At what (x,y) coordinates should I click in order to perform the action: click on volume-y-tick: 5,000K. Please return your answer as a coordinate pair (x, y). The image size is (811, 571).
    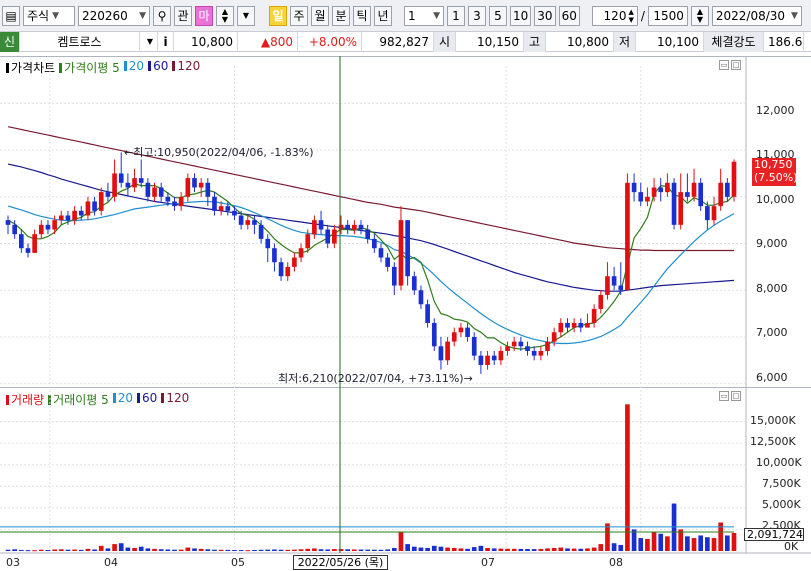
    Looking at the image, I should click on (781, 504).